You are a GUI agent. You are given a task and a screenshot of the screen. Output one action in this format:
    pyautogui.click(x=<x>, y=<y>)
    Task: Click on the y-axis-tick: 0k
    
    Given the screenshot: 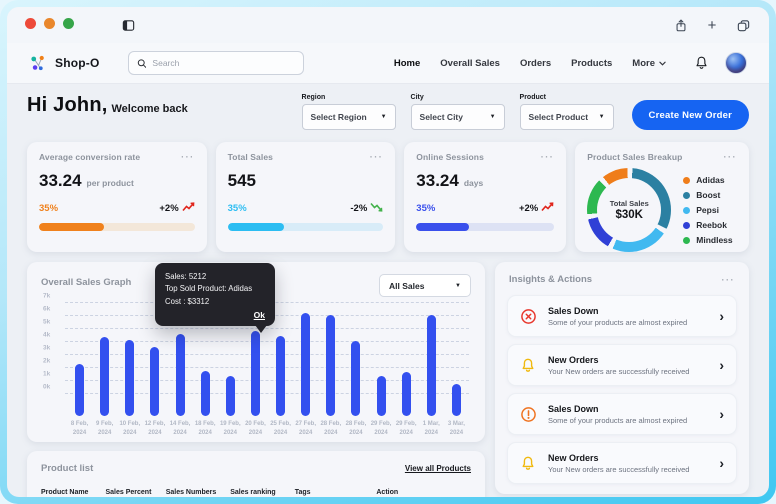 What is the action you would take?
    pyautogui.click(x=47, y=387)
    